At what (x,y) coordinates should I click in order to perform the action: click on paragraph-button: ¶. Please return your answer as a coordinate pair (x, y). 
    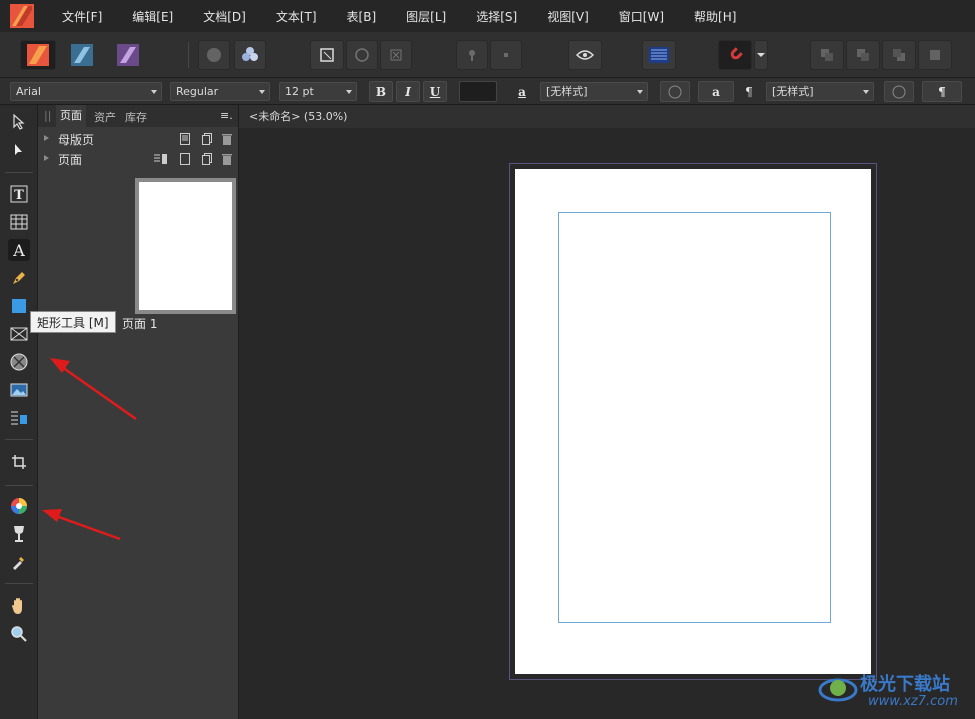
    Looking at the image, I should click on (942, 91).